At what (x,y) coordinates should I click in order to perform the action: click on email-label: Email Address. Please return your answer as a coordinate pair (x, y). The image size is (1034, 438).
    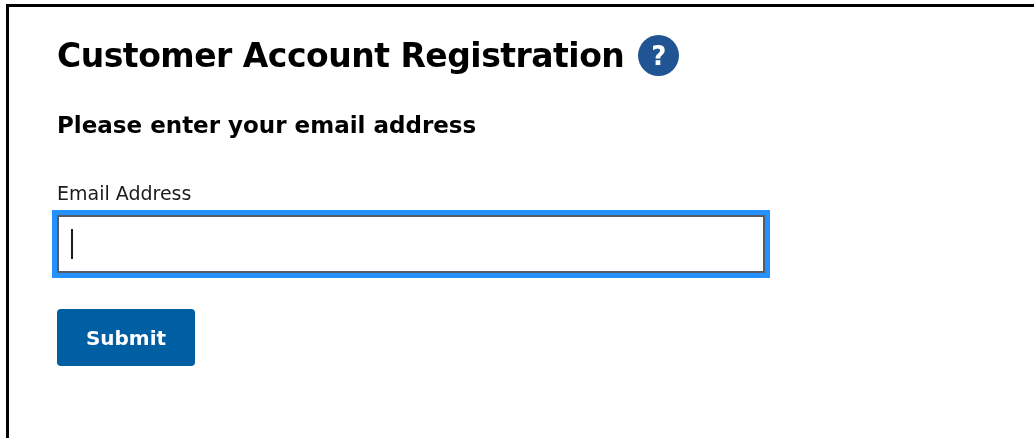
    Looking at the image, I should click on (124, 193).